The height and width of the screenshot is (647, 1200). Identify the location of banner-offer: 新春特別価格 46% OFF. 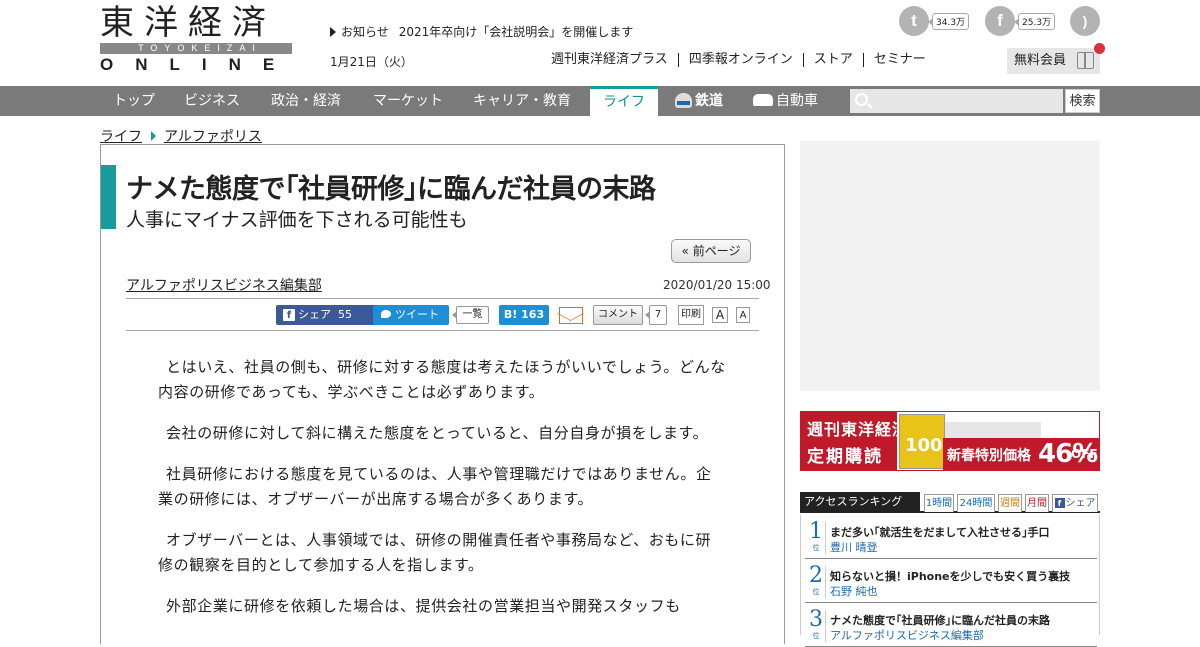
(1021, 454).